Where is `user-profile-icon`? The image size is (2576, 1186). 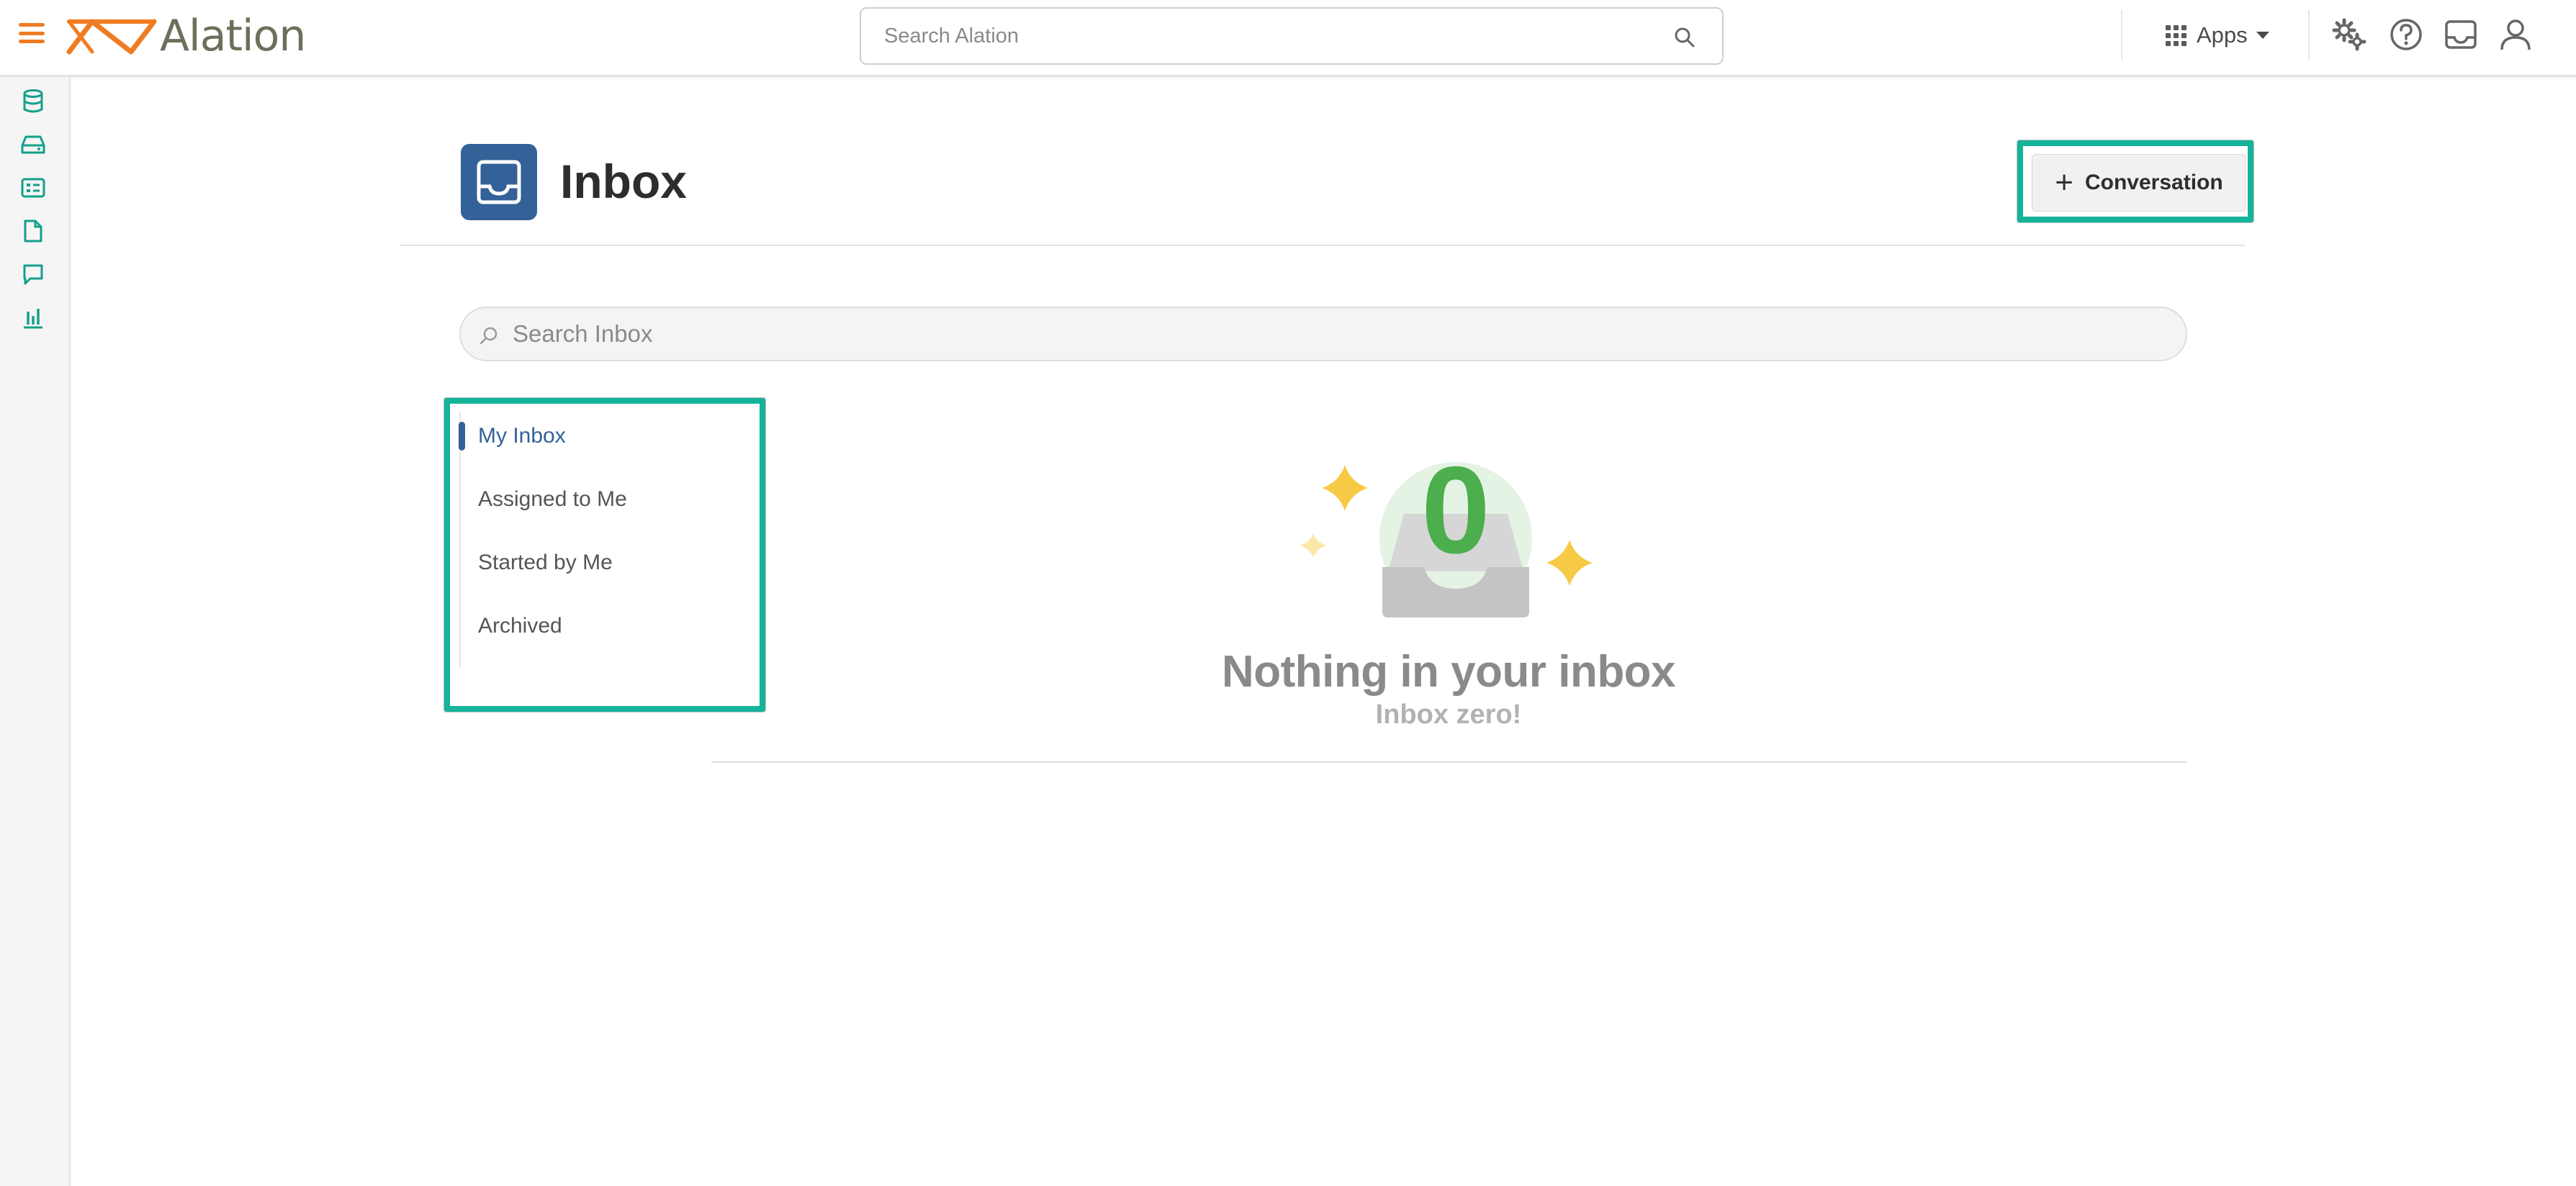
user-profile-icon is located at coordinates (2515, 34).